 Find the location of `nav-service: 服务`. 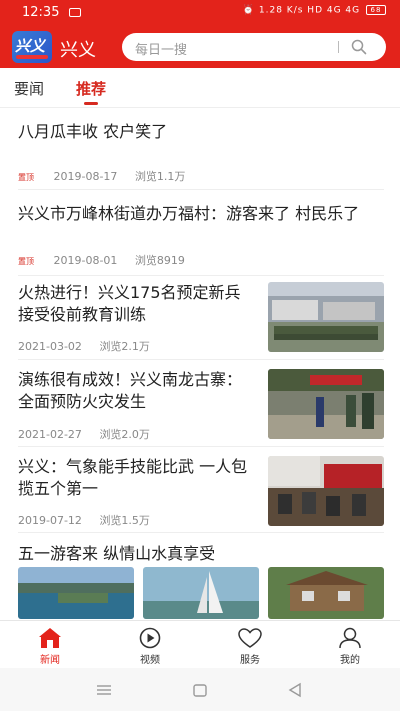

nav-service: 服务 is located at coordinates (250, 646).